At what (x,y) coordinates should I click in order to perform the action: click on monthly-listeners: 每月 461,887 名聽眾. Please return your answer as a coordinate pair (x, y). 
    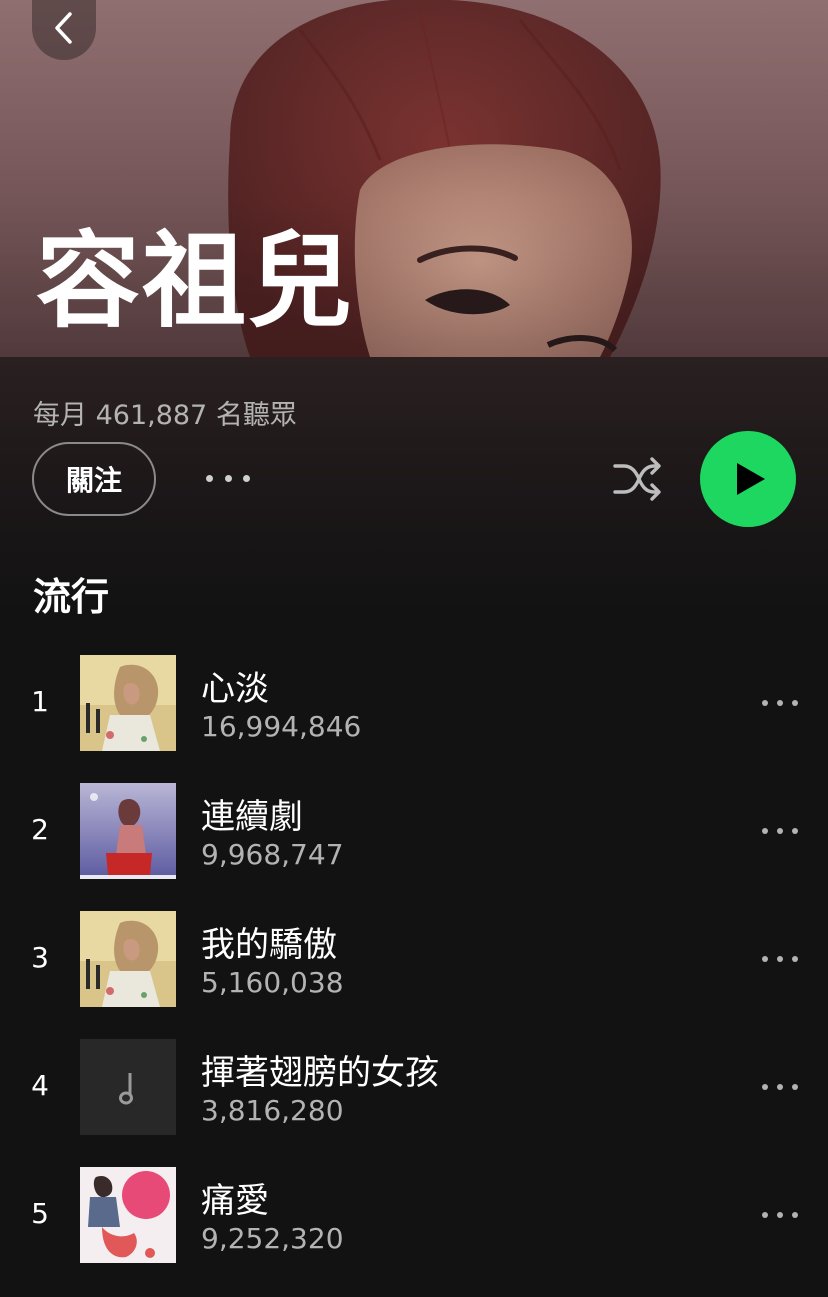
    Looking at the image, I should click on (165, 415).